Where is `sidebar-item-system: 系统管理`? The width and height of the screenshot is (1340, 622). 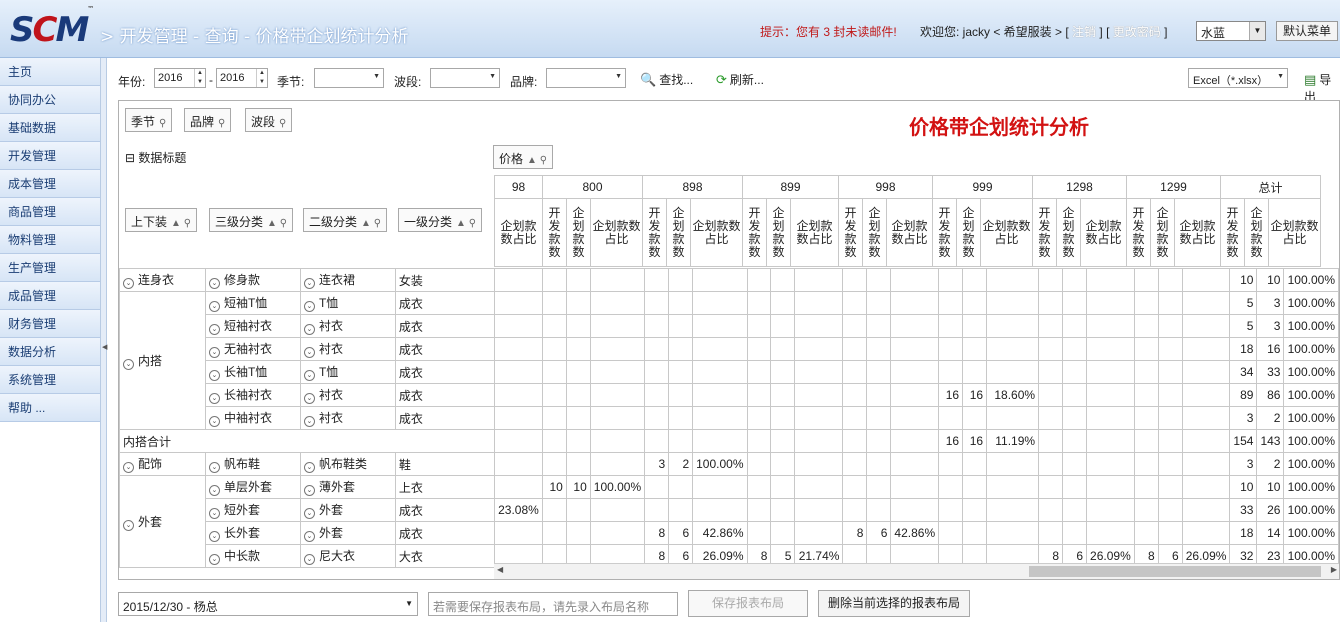 sidebar-item-system: 系统管理 is located at coordinates (50, 380).